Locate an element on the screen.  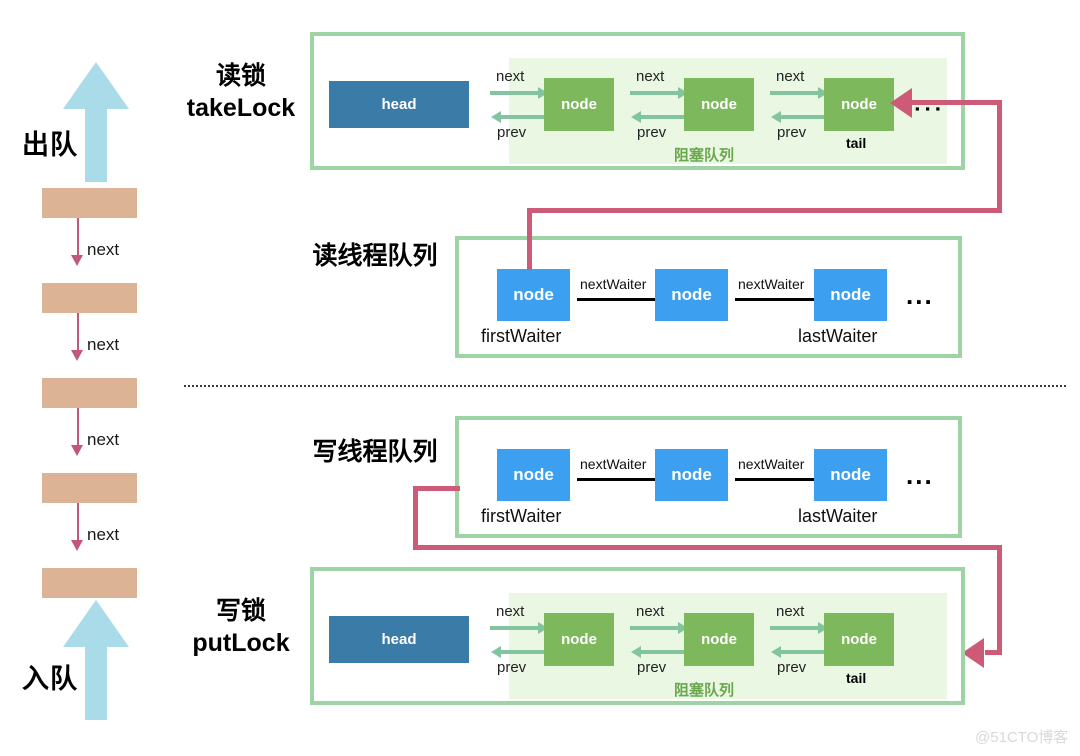
write-lock-title: 写锁 putLock is located at coordinates (241, 627).